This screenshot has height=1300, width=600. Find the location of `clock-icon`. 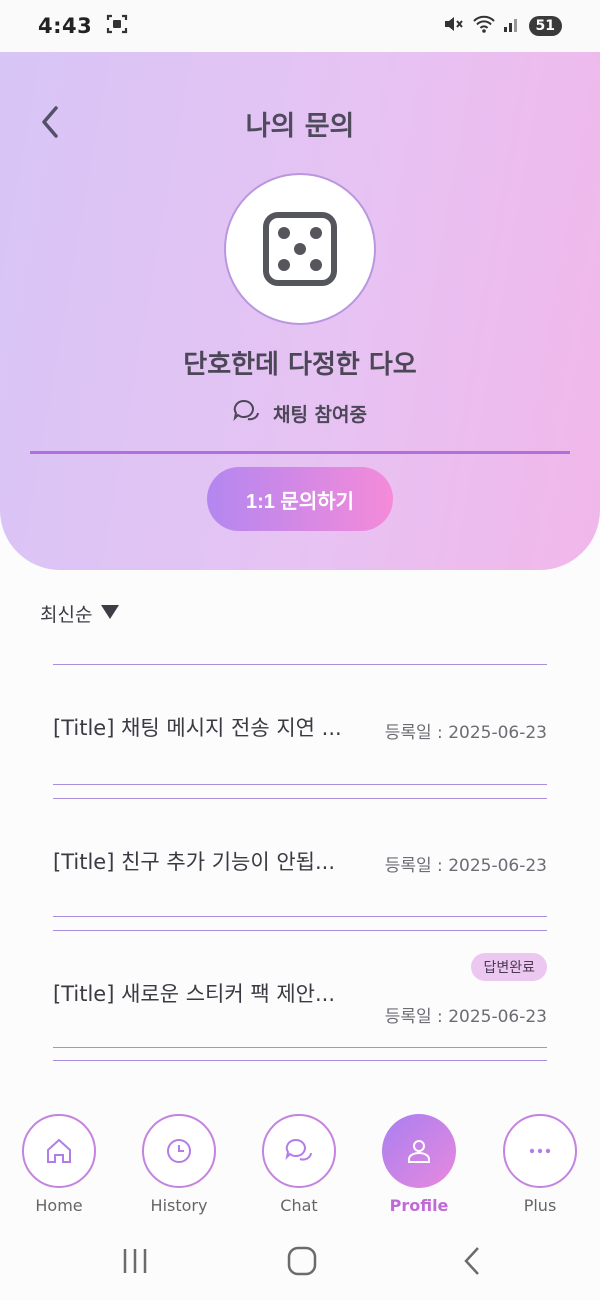

clock-icon is located at coordinates (179, 1151).